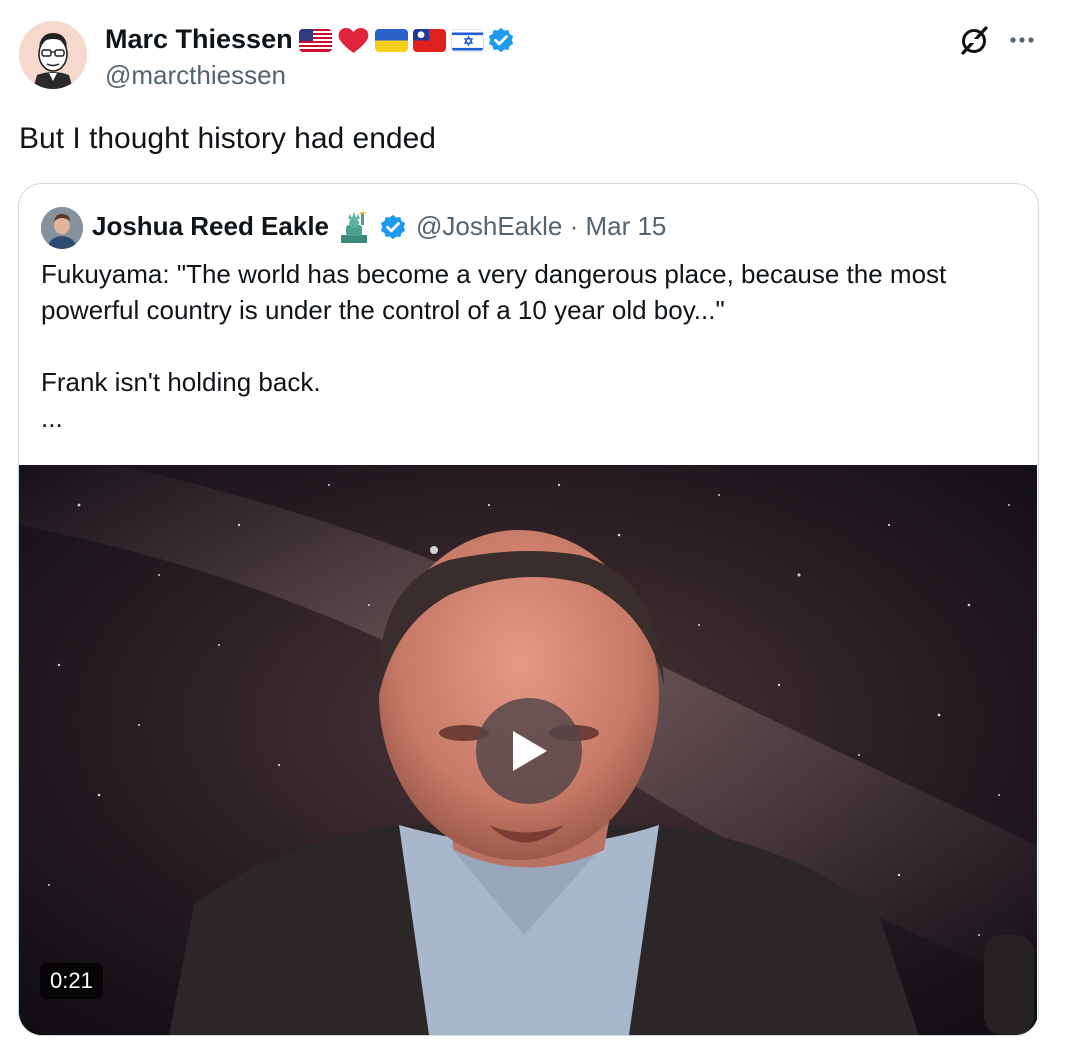 This screenshot has height=1064, width=1074. Describe the element at coordinates (210, 226) in the screenshot. I see `quoted-author-name: Joshua Reed Eakle` at that location.